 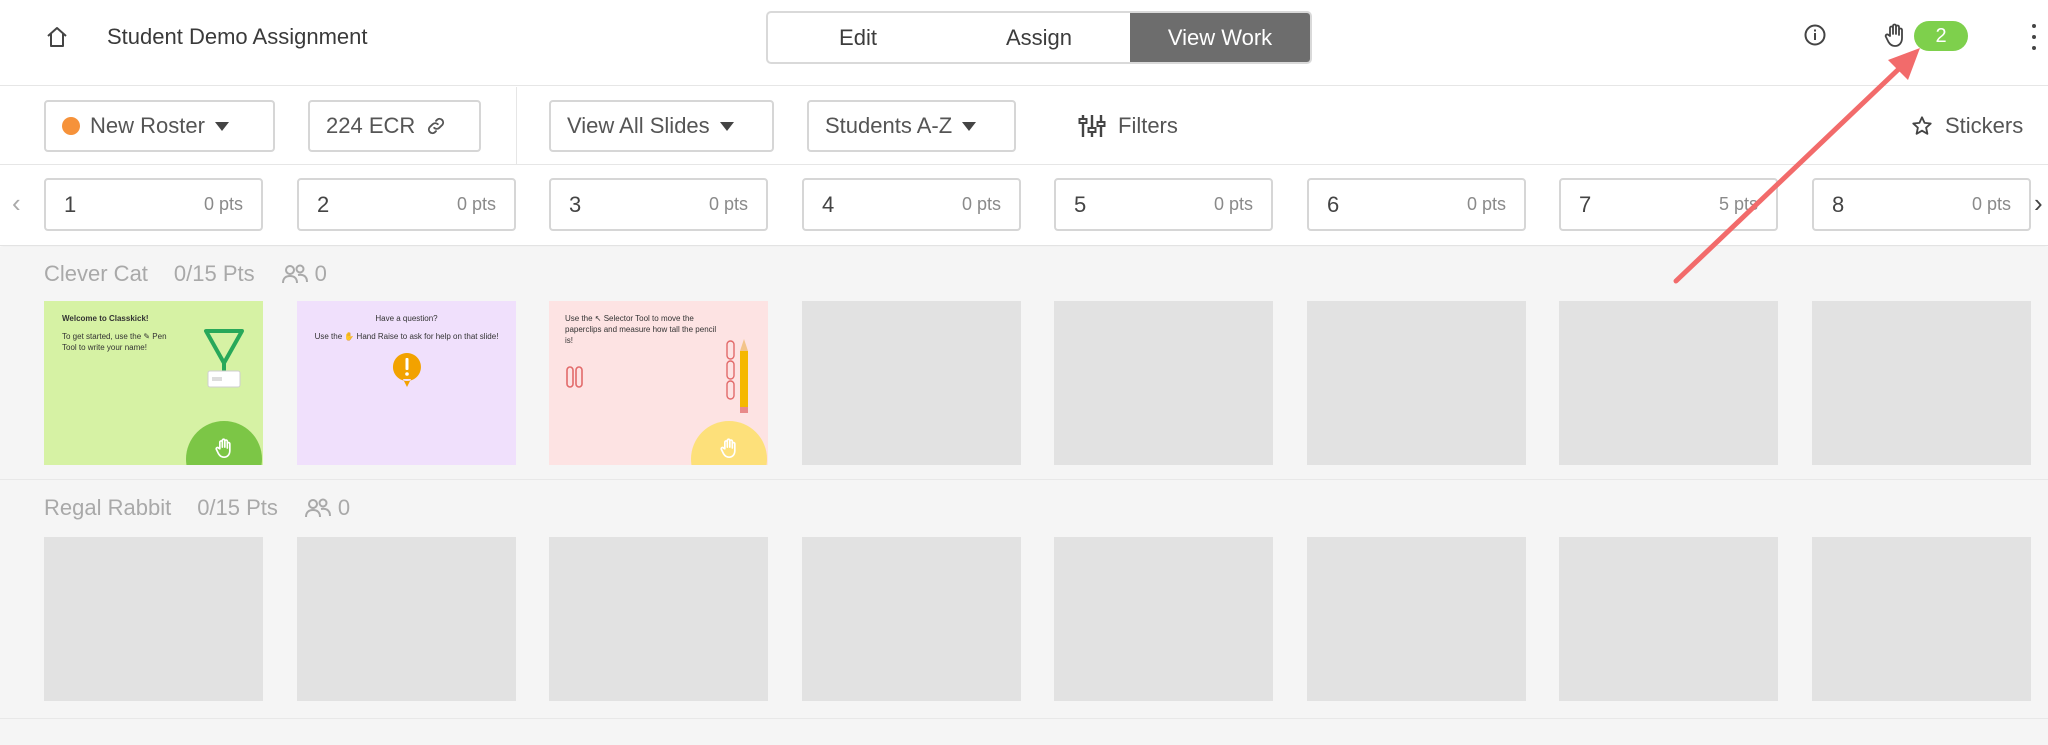 I want to click on exclamation-bubble-icon, so click(x=406, y=370).